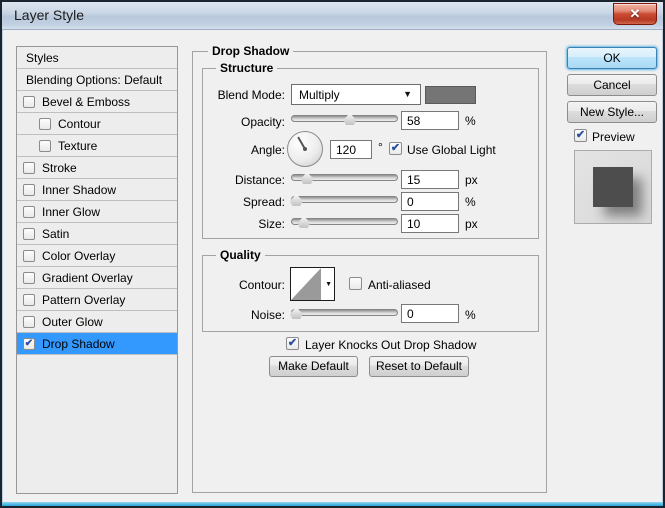  What do you see at coordinates (29, 321) in the screenshot?
I see `outer-glow-checkbox` at bounding box center [29, 321].